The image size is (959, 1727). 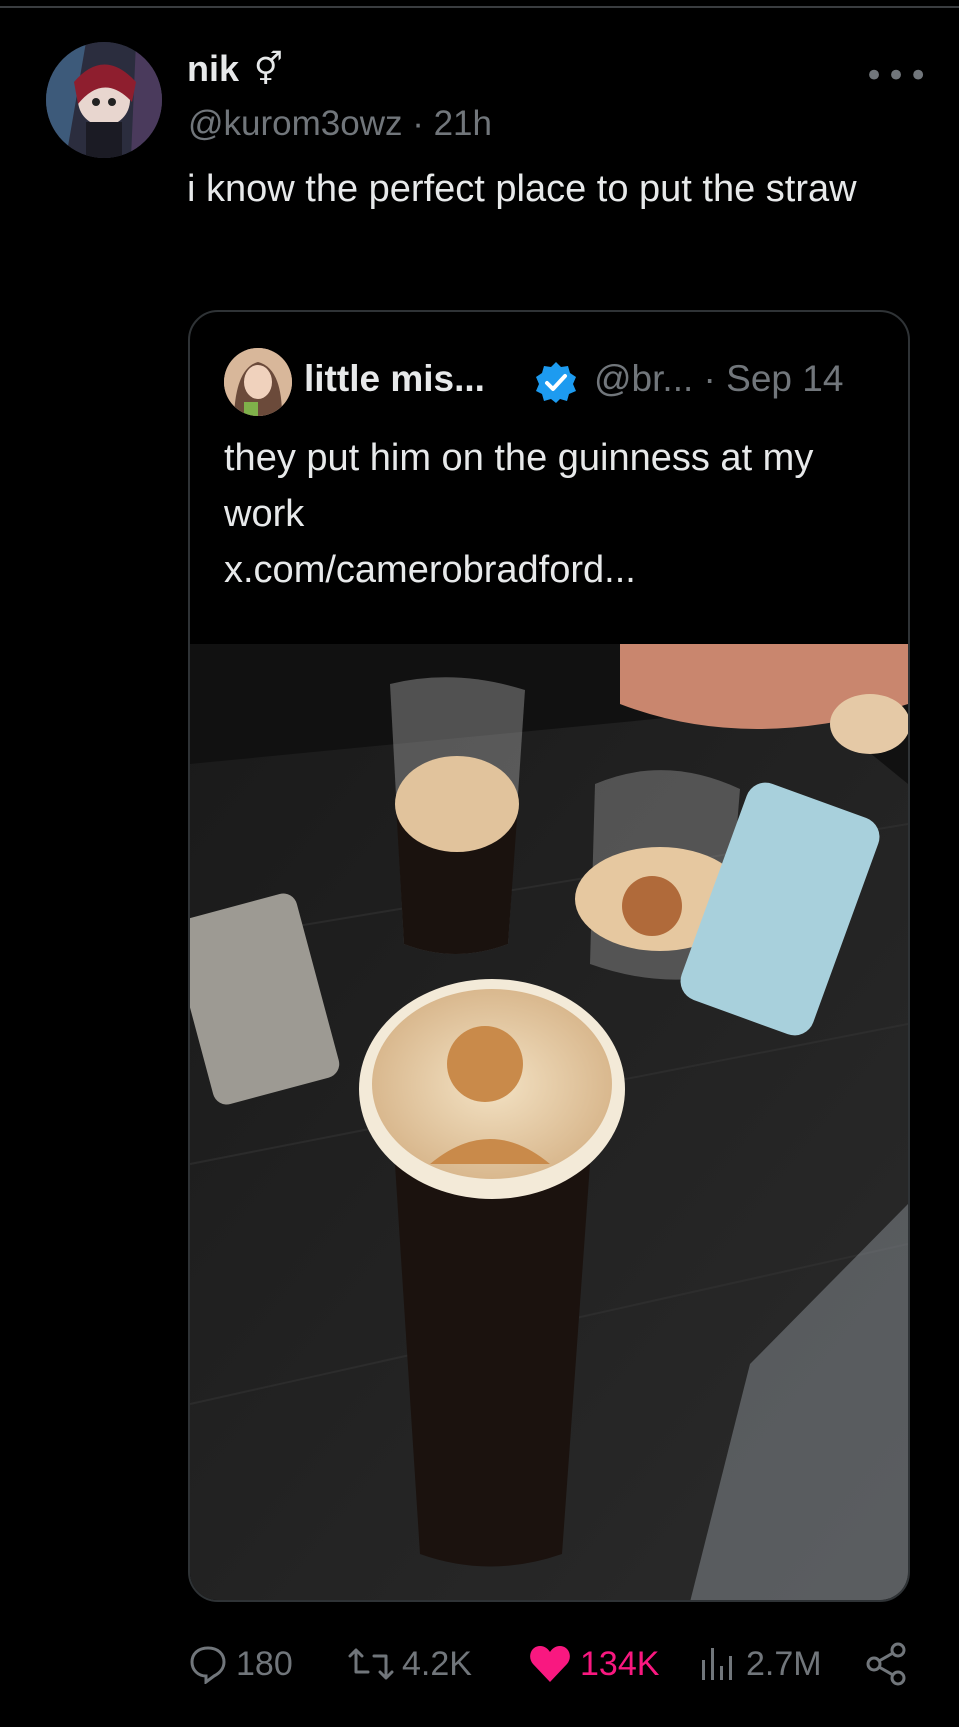 I want to click on quoted-author-avatar, so click(x=258, y=382).